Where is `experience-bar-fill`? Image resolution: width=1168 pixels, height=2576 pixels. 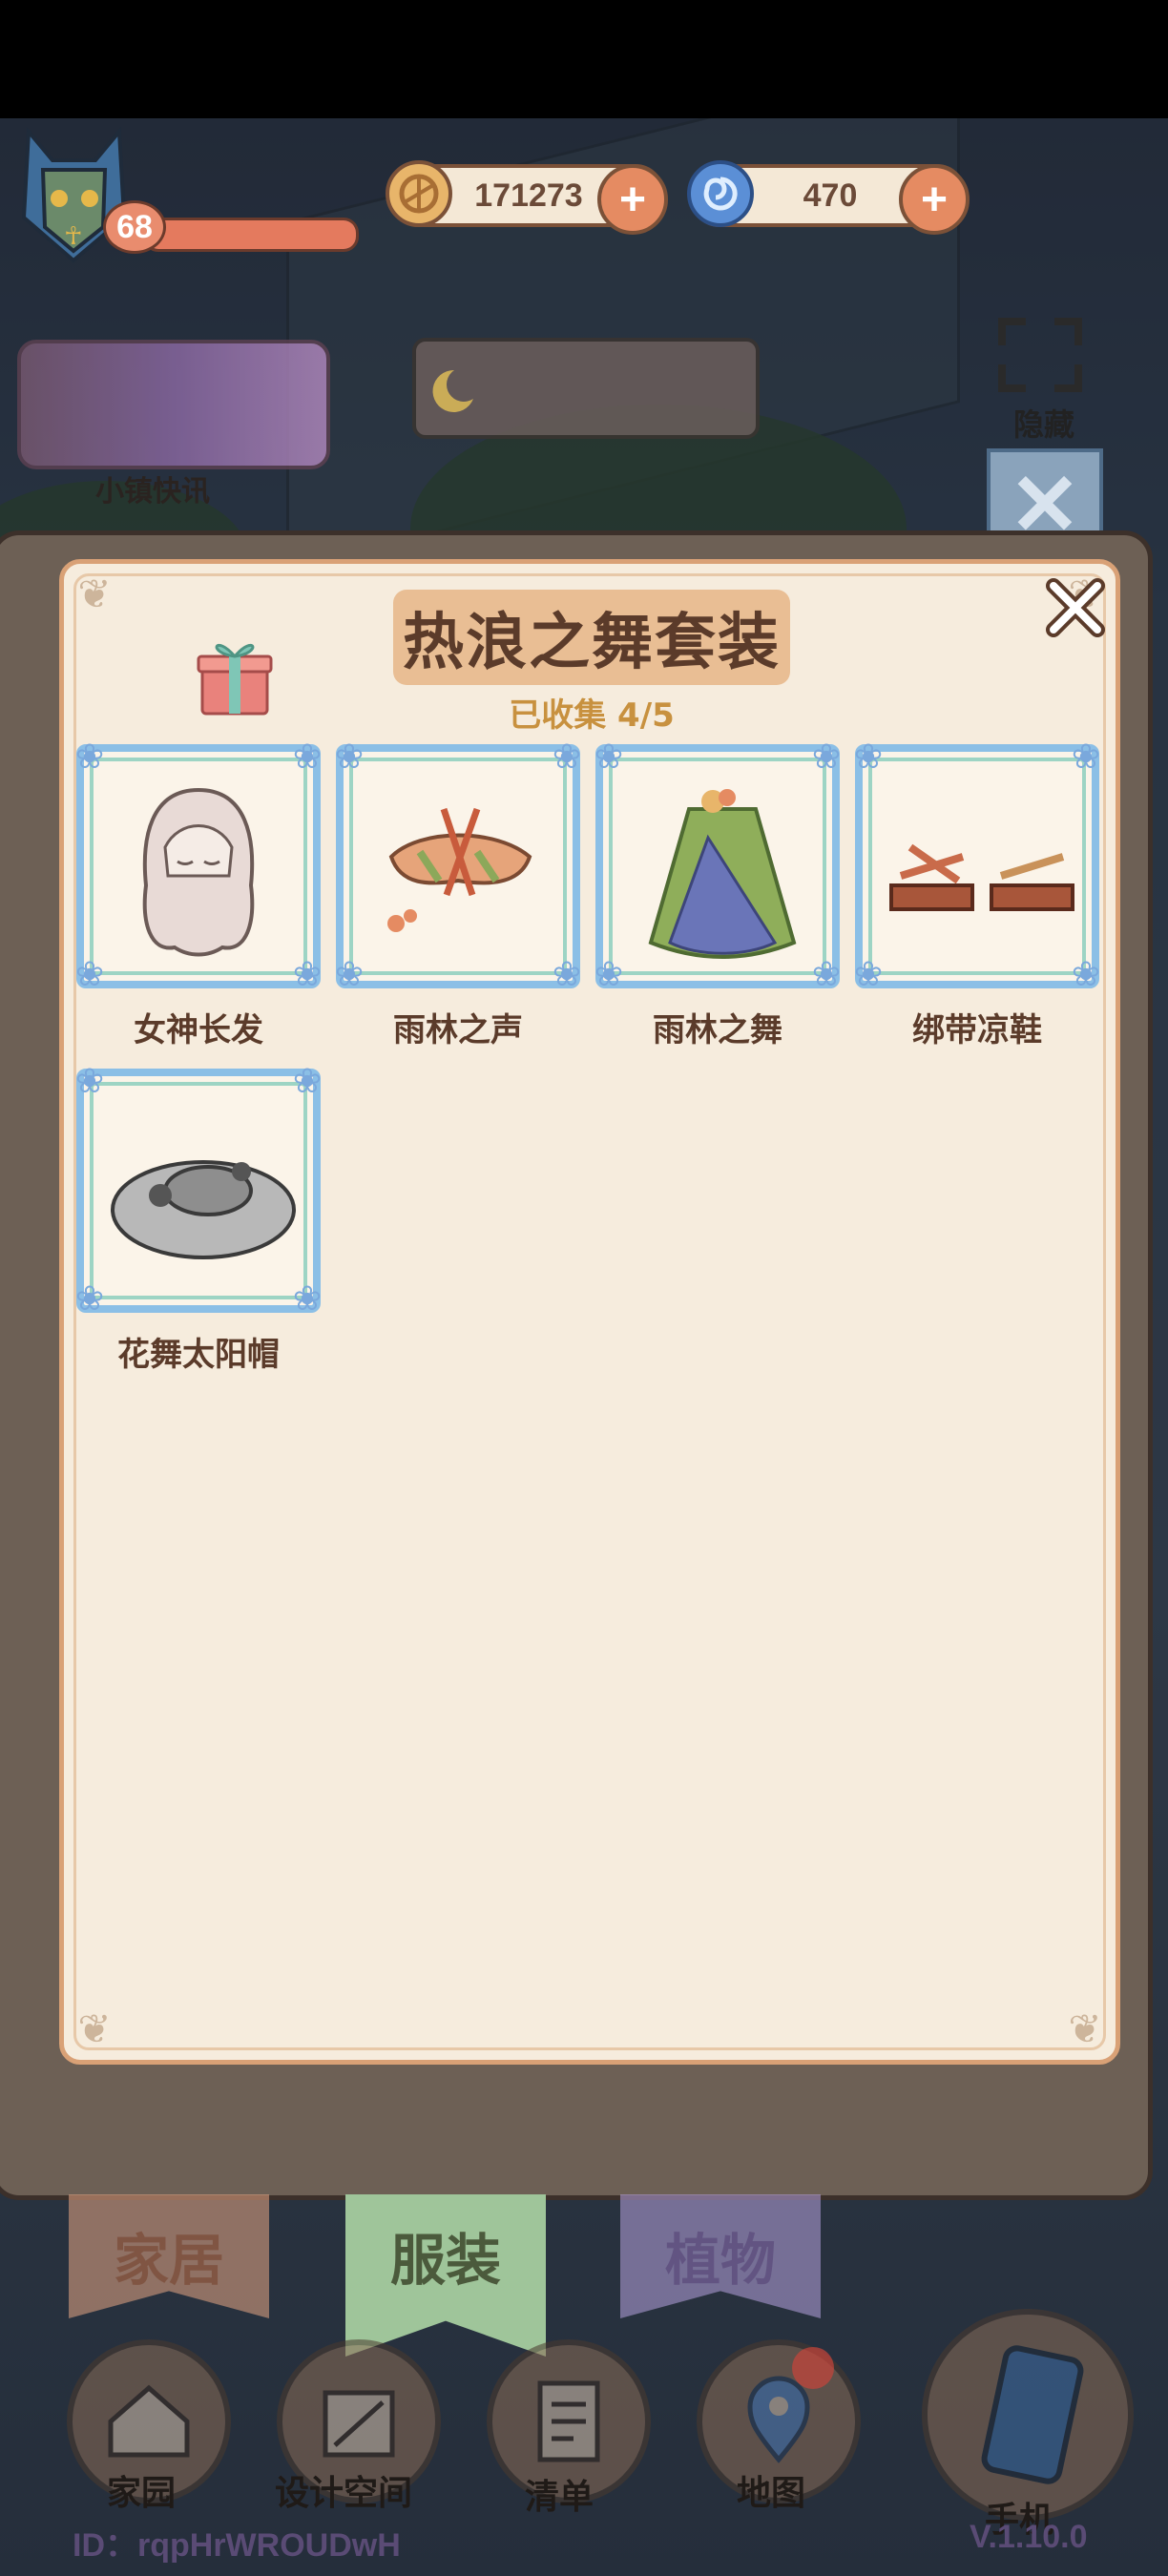
experience-bar-fill is located at coordinates (251, 234).